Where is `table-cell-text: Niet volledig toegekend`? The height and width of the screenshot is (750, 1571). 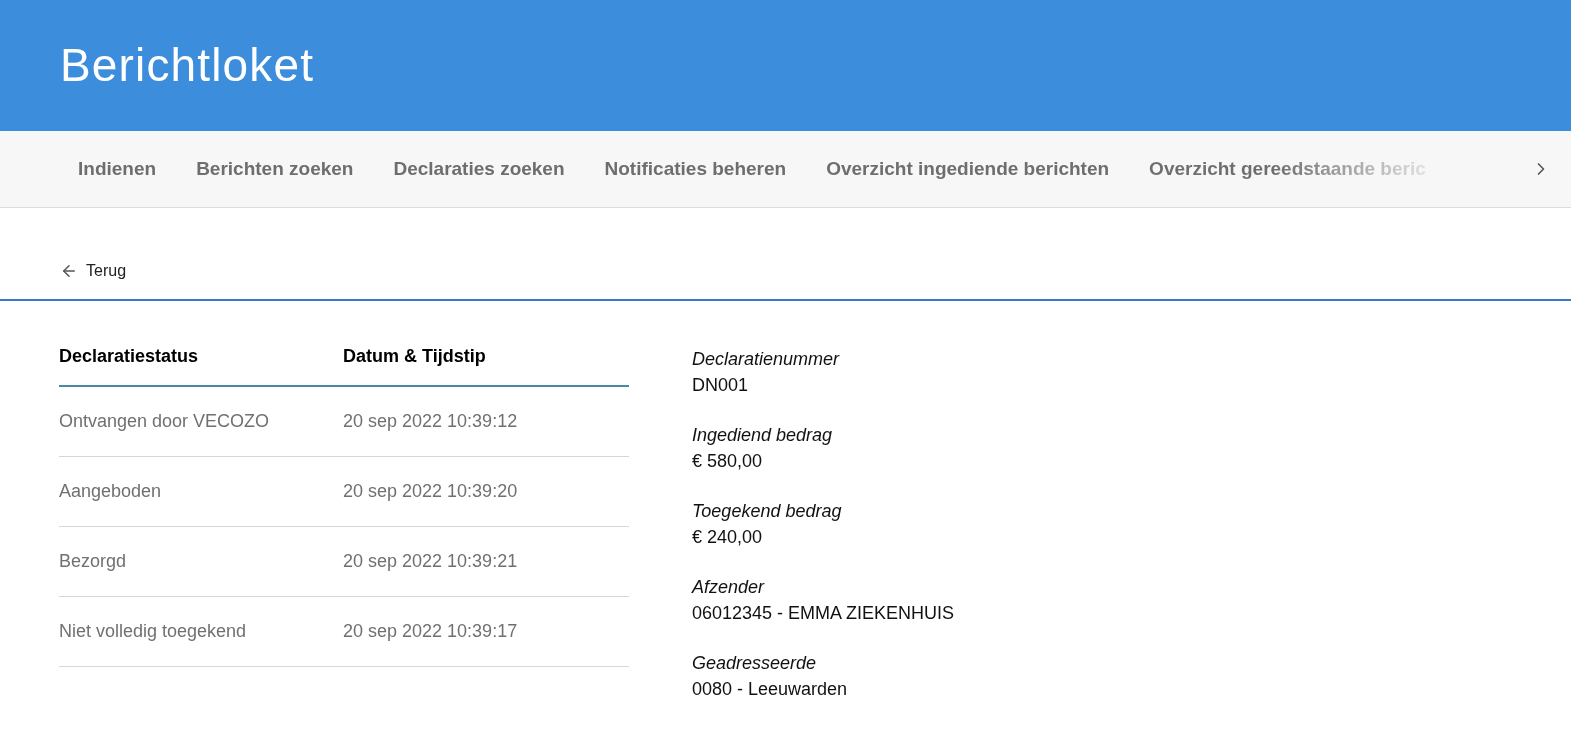 table-cell-text: Niet volledig toegekend is located at coordinates (153, 631).